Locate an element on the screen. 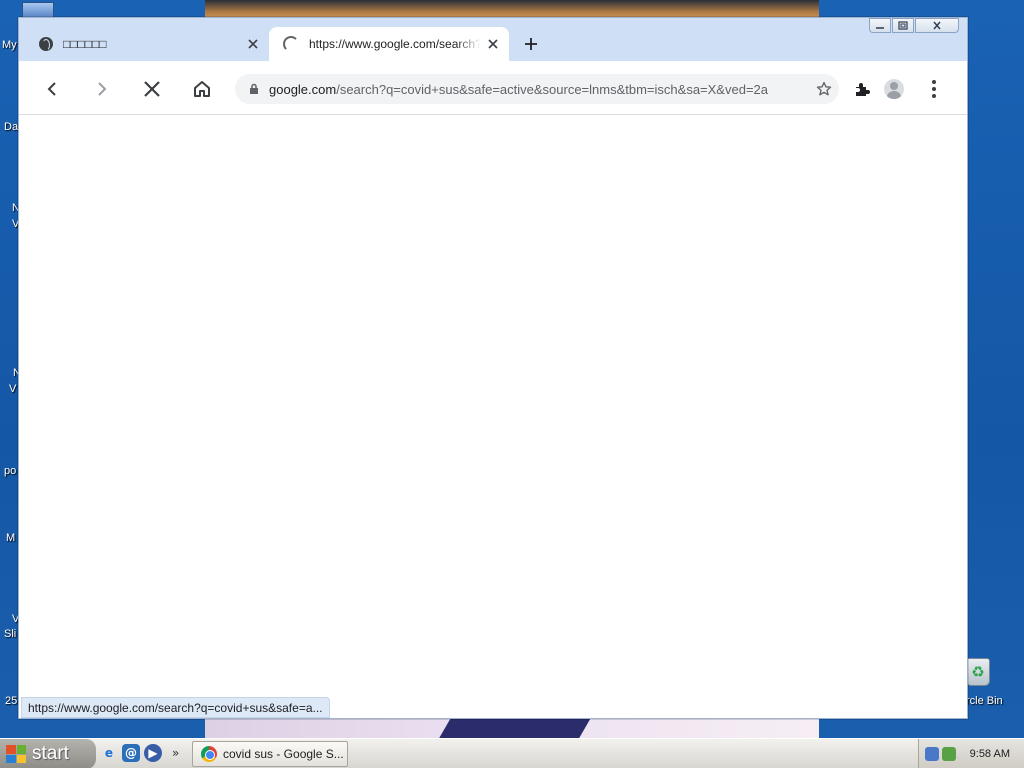  minimize-icon is located at coordinates (880, 27).